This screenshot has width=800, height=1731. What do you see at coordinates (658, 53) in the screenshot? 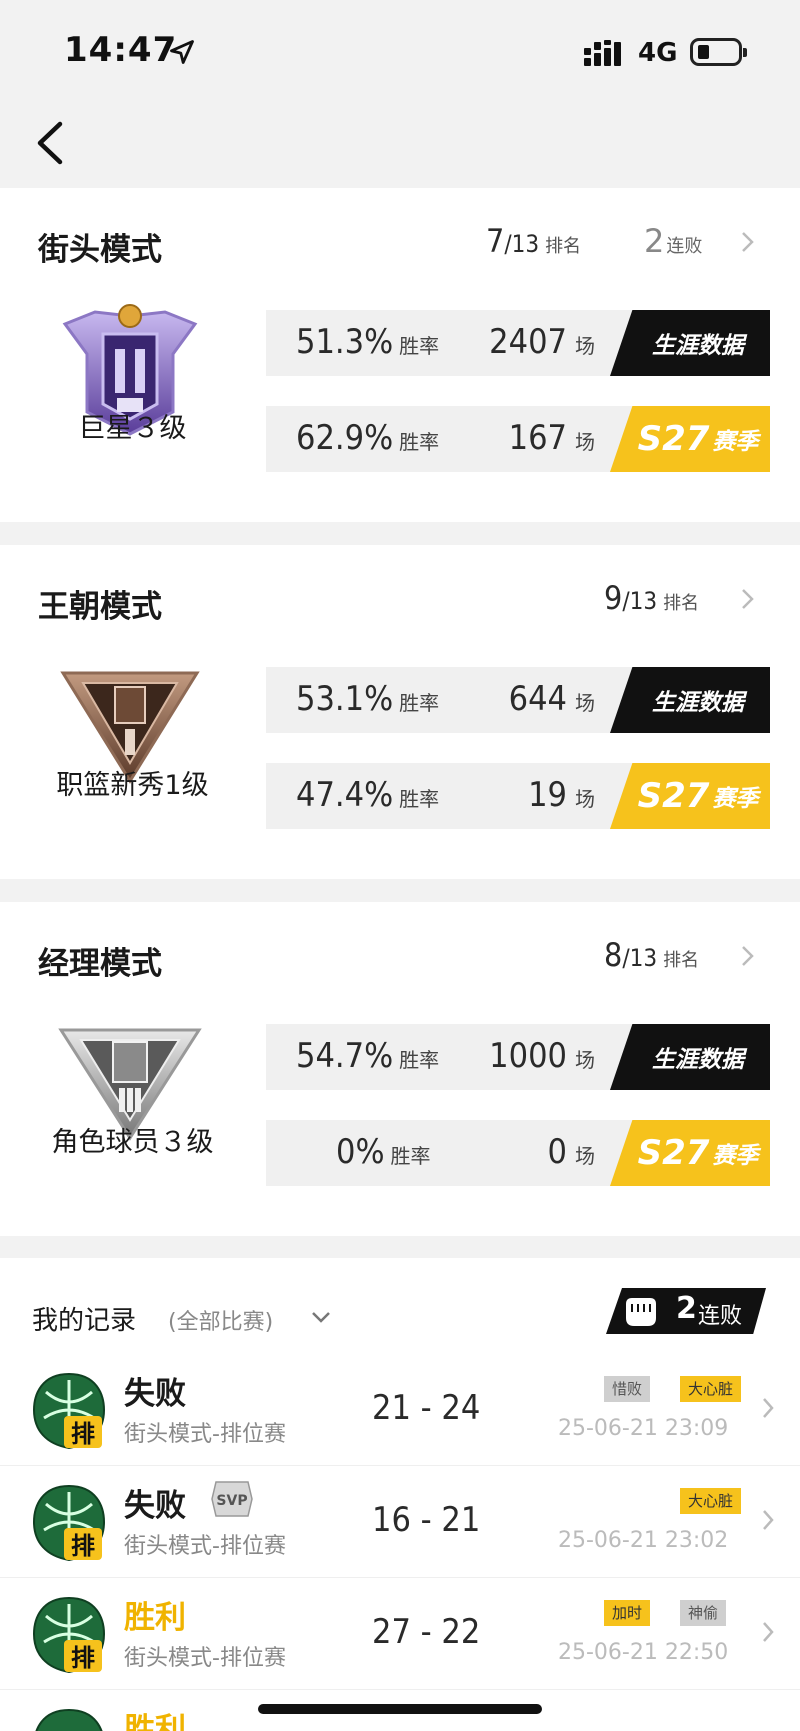
I see `network-type: 4G` at bounding box center [658, 53].